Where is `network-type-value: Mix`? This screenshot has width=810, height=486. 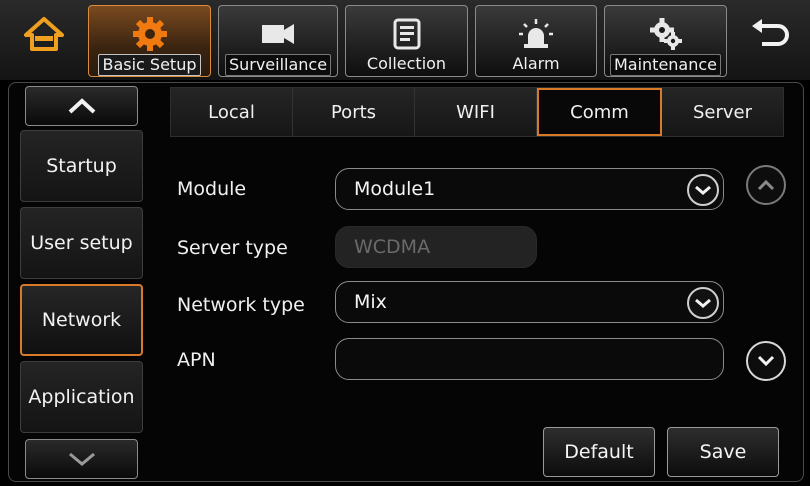 network-type-value: Mix is located at coordinates (370, 302).